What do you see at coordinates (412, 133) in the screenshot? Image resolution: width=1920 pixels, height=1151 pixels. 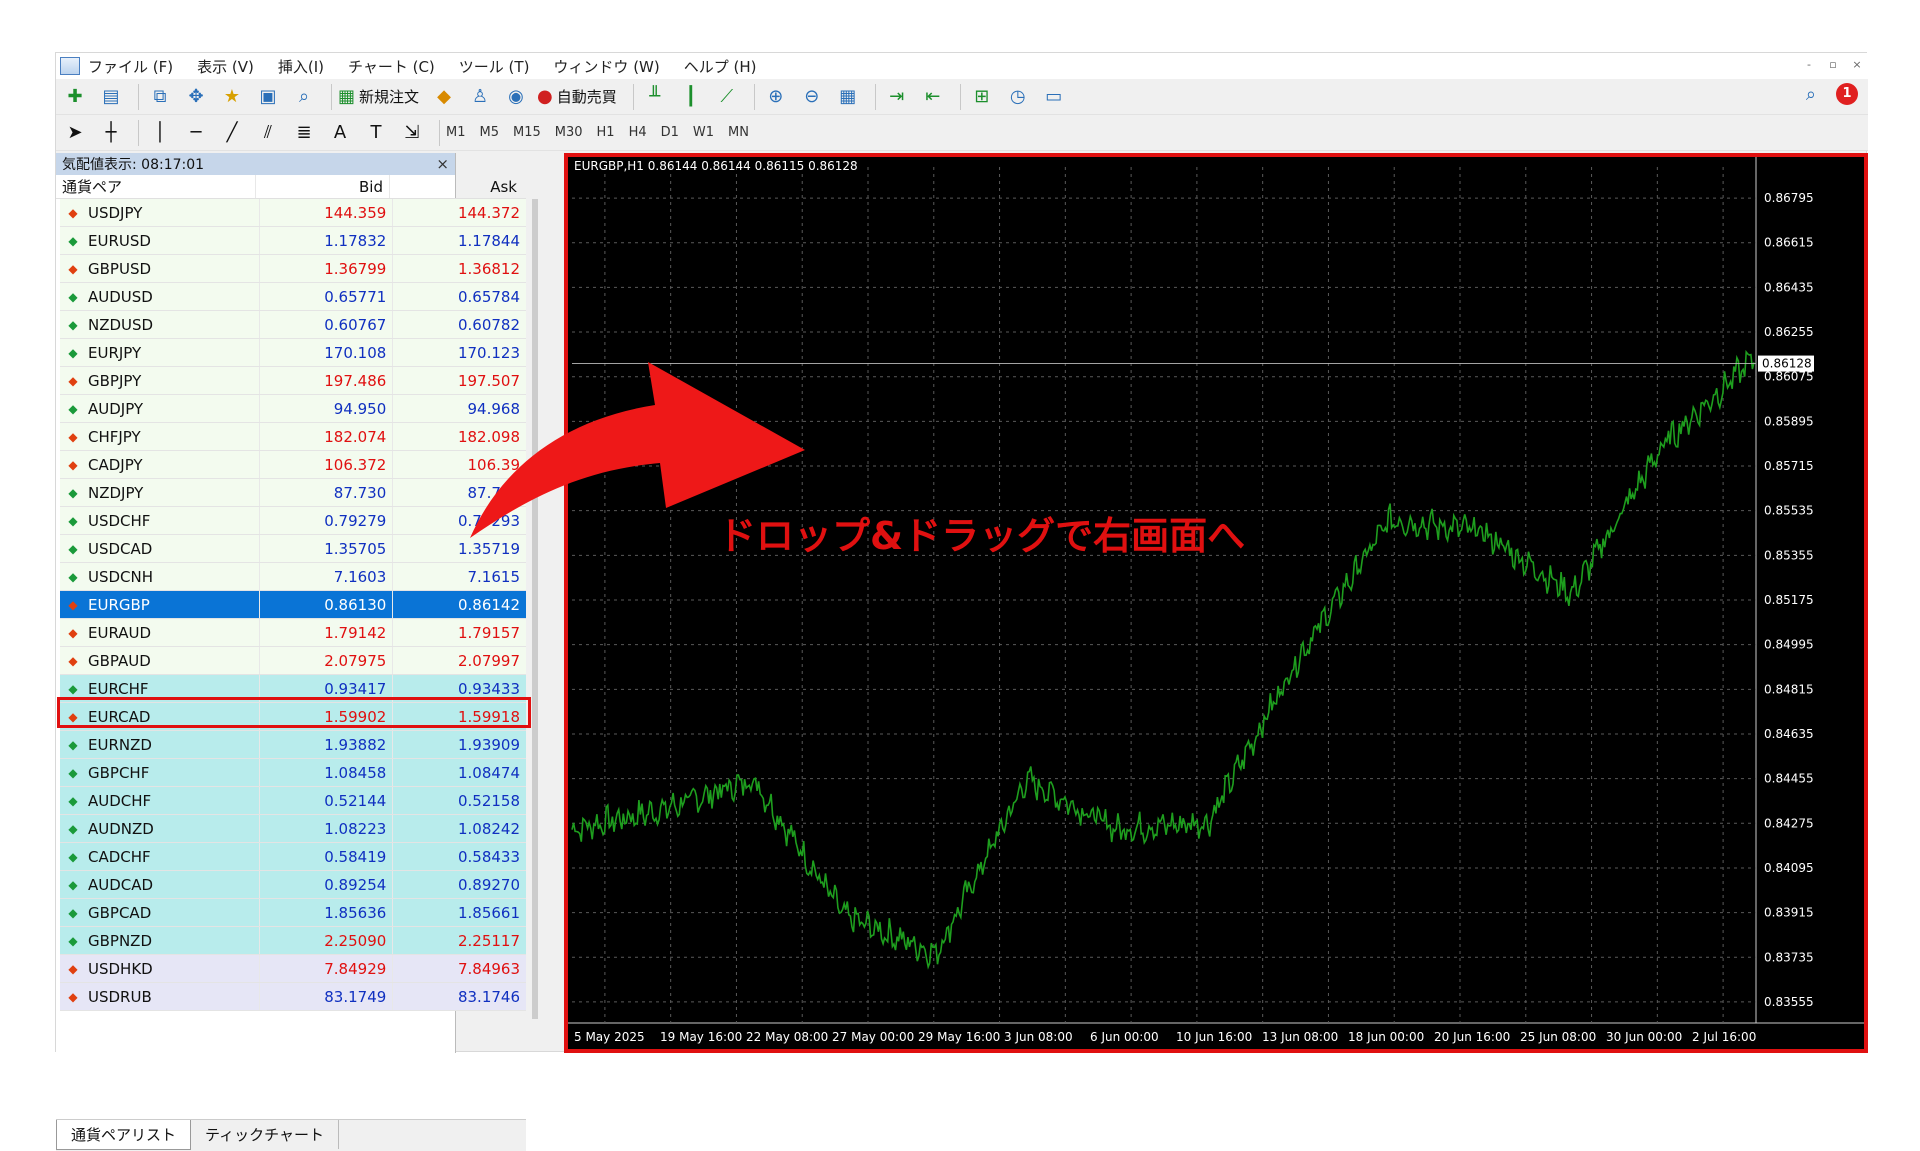 I see `arrows-icon: ⇲` at bounding box center [412, 133].